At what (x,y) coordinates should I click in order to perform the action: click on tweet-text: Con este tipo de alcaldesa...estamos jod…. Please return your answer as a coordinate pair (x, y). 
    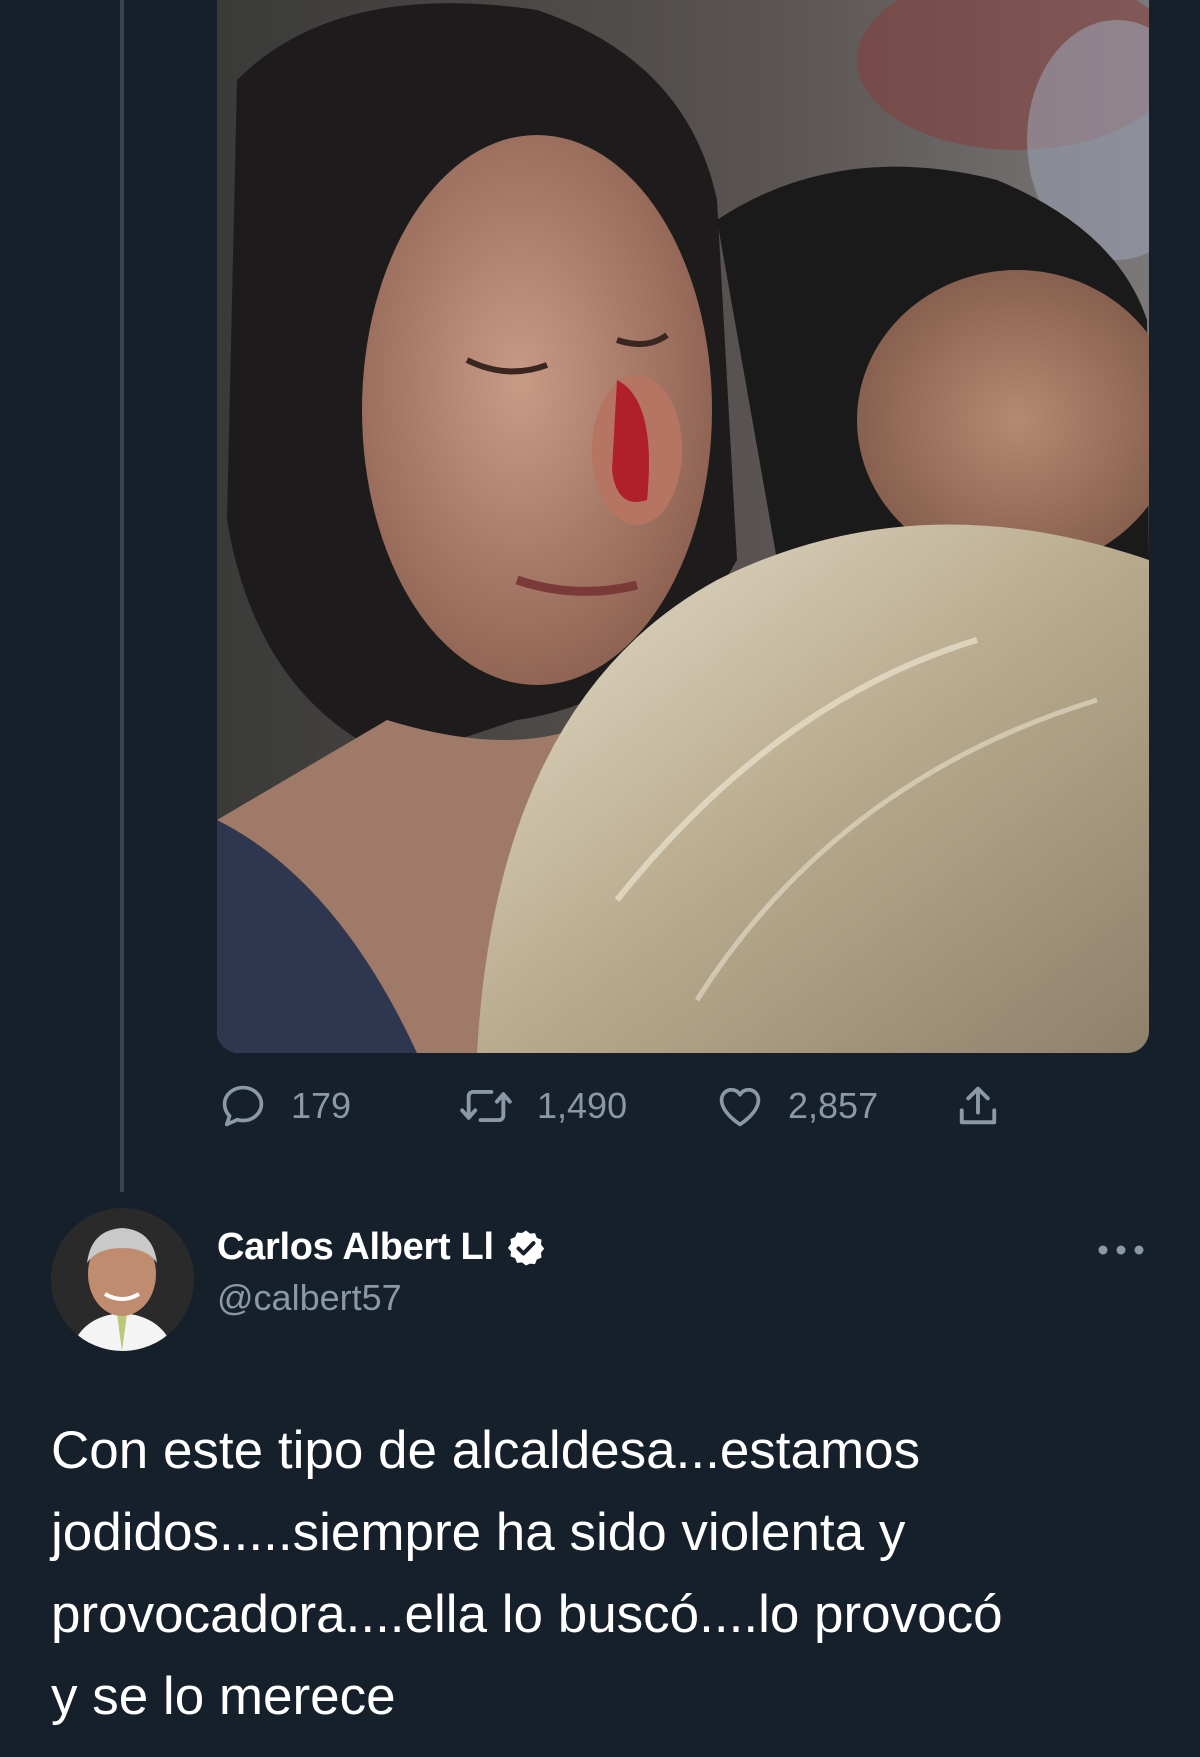
    Looking at the image, I should click on (527, 1573).